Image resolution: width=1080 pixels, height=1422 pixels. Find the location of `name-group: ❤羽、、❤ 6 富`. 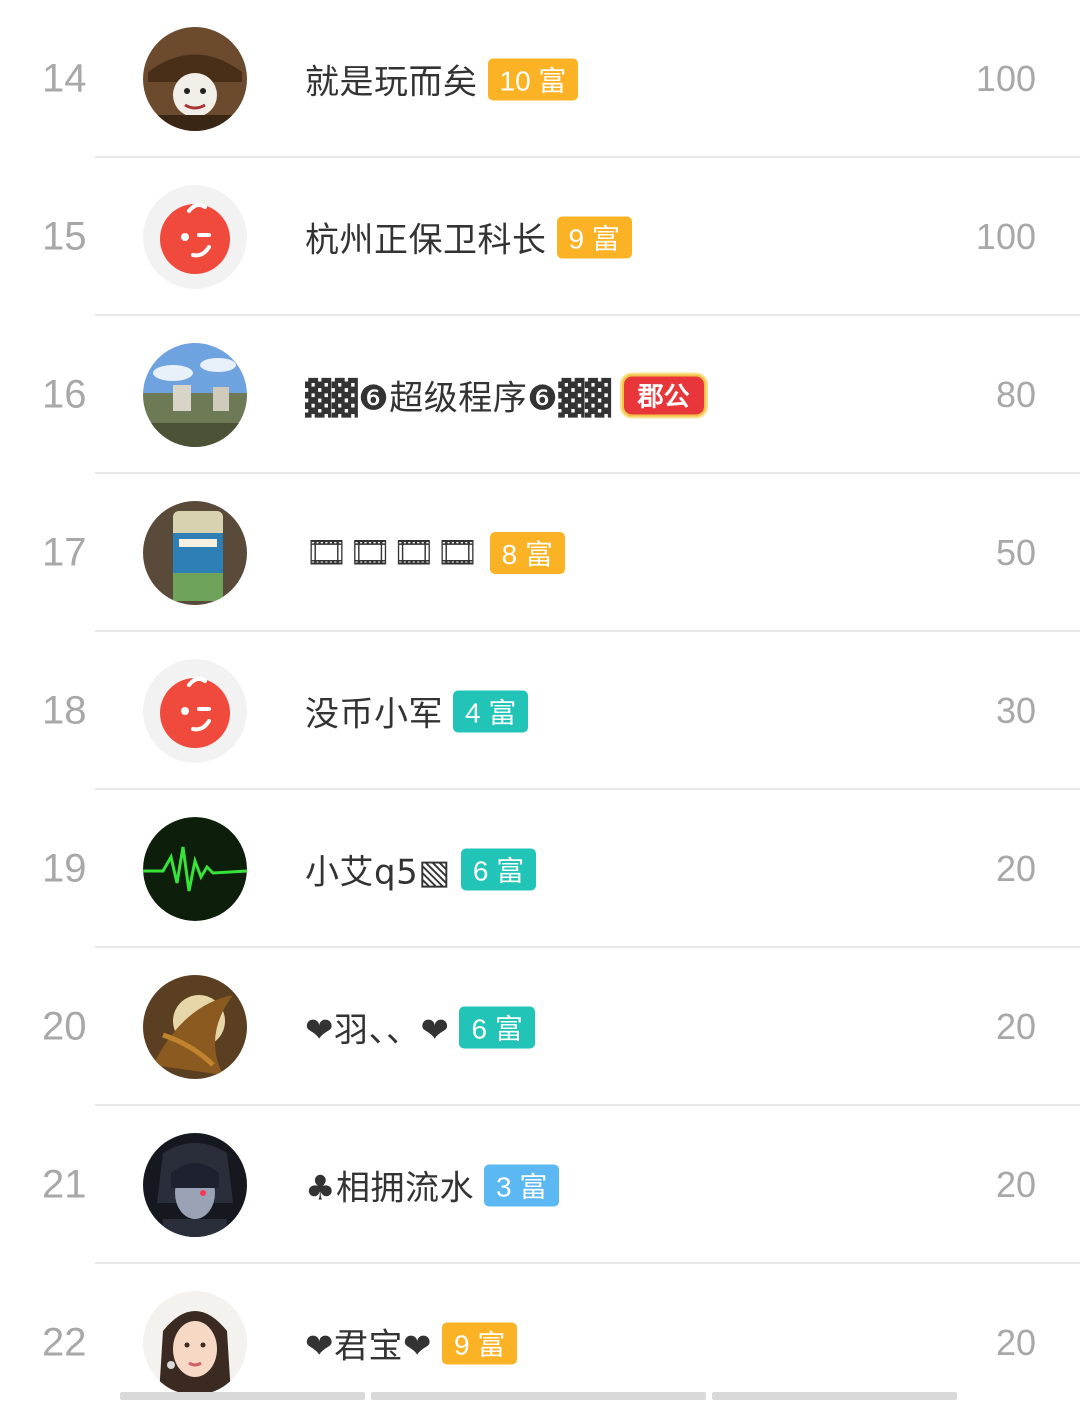

name-group: ❤羽、、❤ 6 富 is located at coordinates (420, 1027).